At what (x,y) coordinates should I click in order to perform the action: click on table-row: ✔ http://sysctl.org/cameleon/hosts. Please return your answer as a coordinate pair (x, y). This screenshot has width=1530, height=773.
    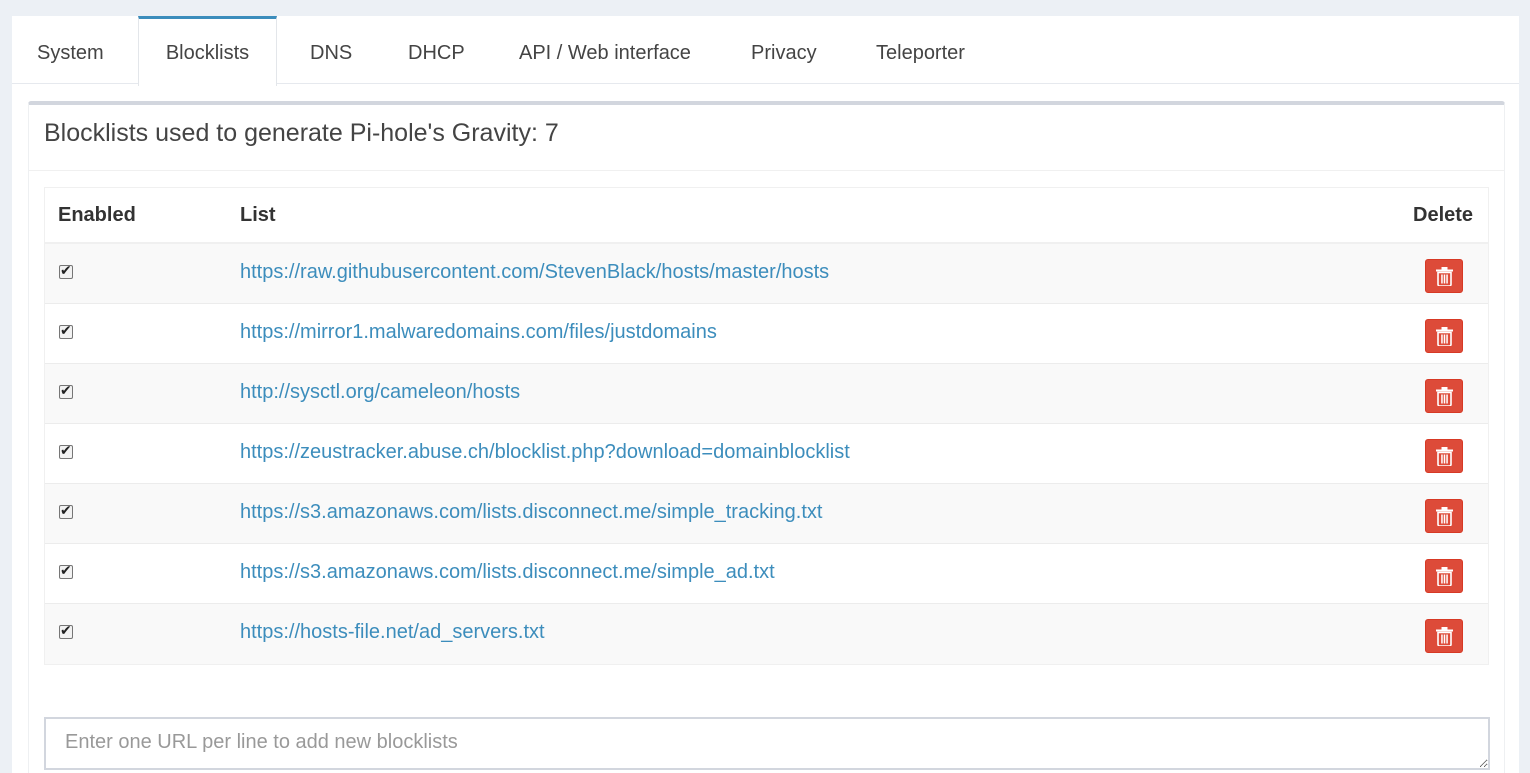
    Looking at the image, I should click on (766, 394).